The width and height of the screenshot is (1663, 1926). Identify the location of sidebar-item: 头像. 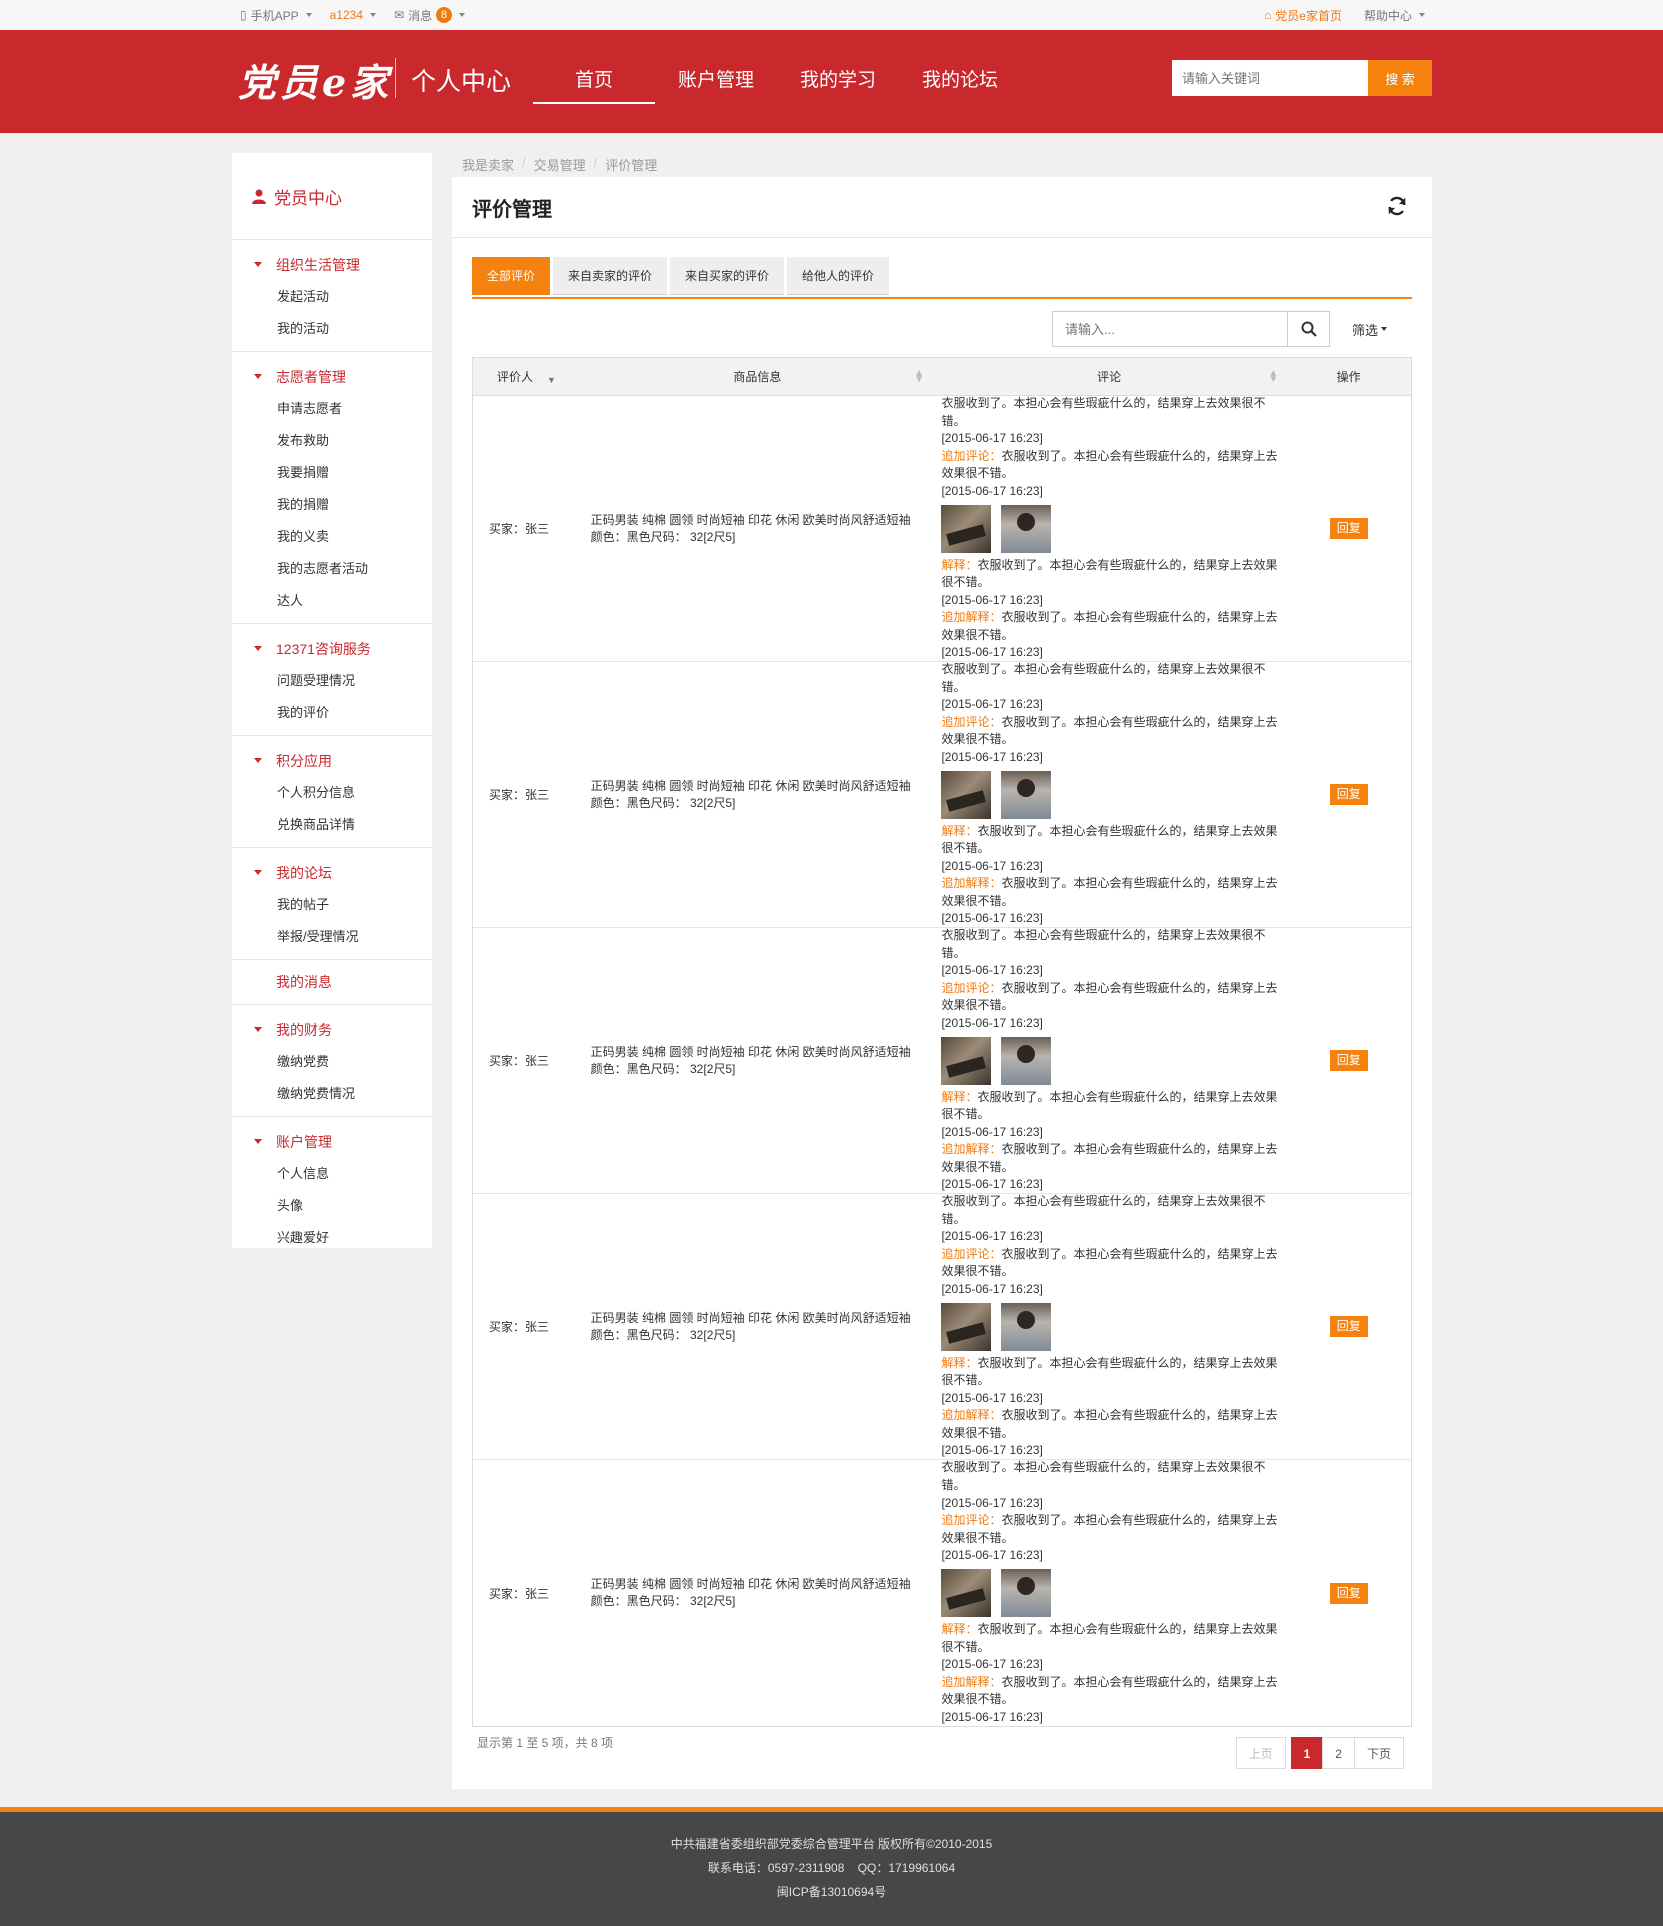
(332, 1206).